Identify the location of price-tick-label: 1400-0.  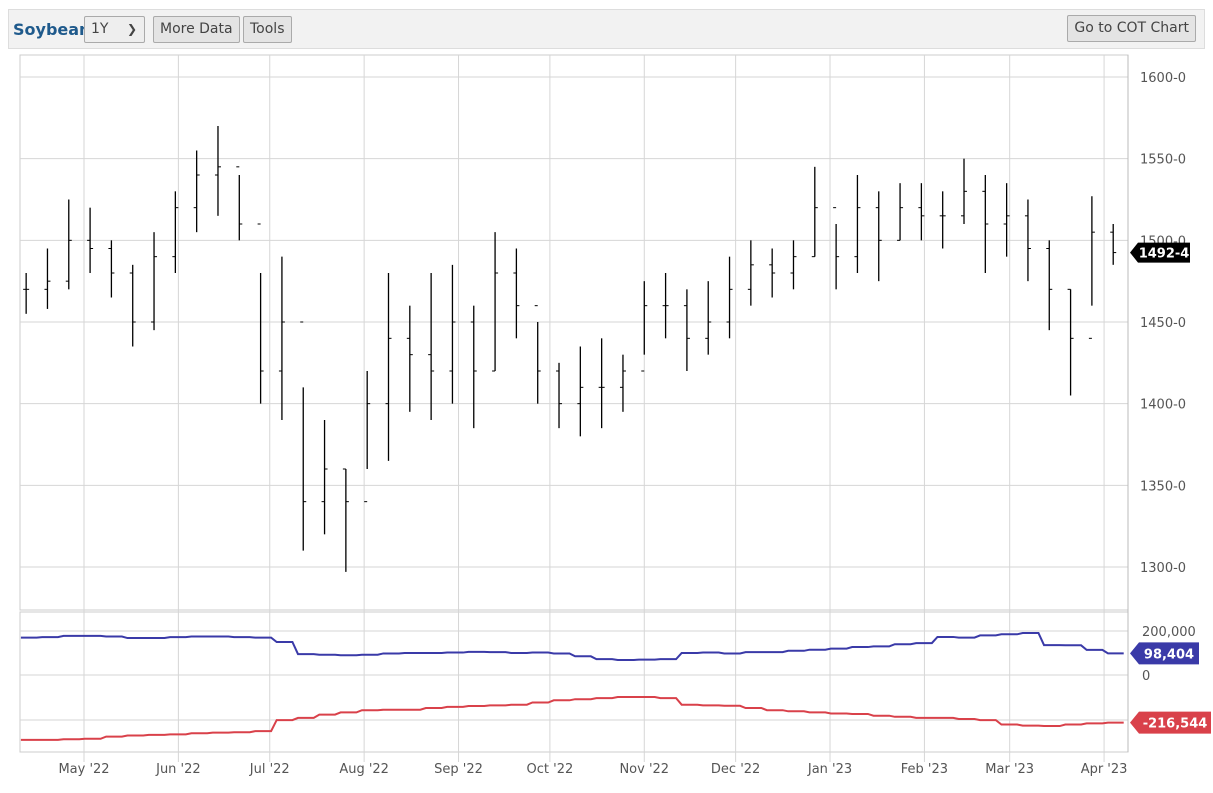
(1163, 405).